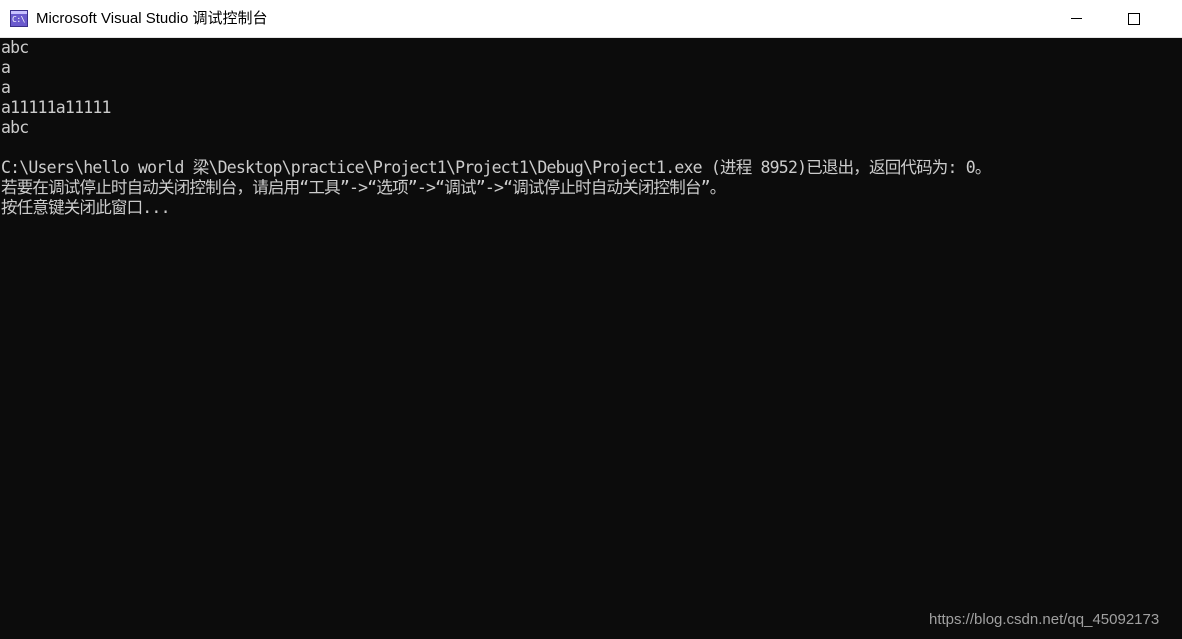  I want to click on title-bar: C:\ Microsoft Visual Studio 调试控制台, so click(591, 19).